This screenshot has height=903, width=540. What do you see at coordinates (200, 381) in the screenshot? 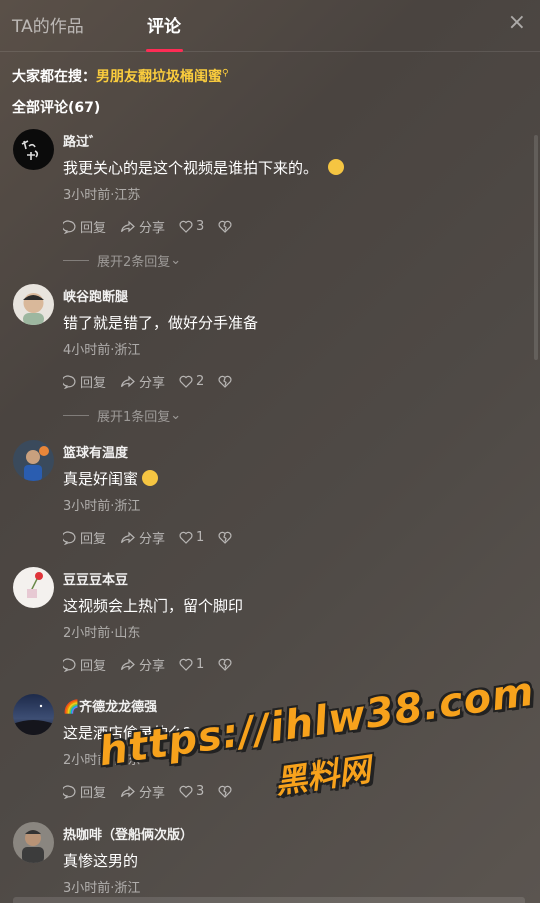
I see `like-count: 2` at bounding box center [200, 381].